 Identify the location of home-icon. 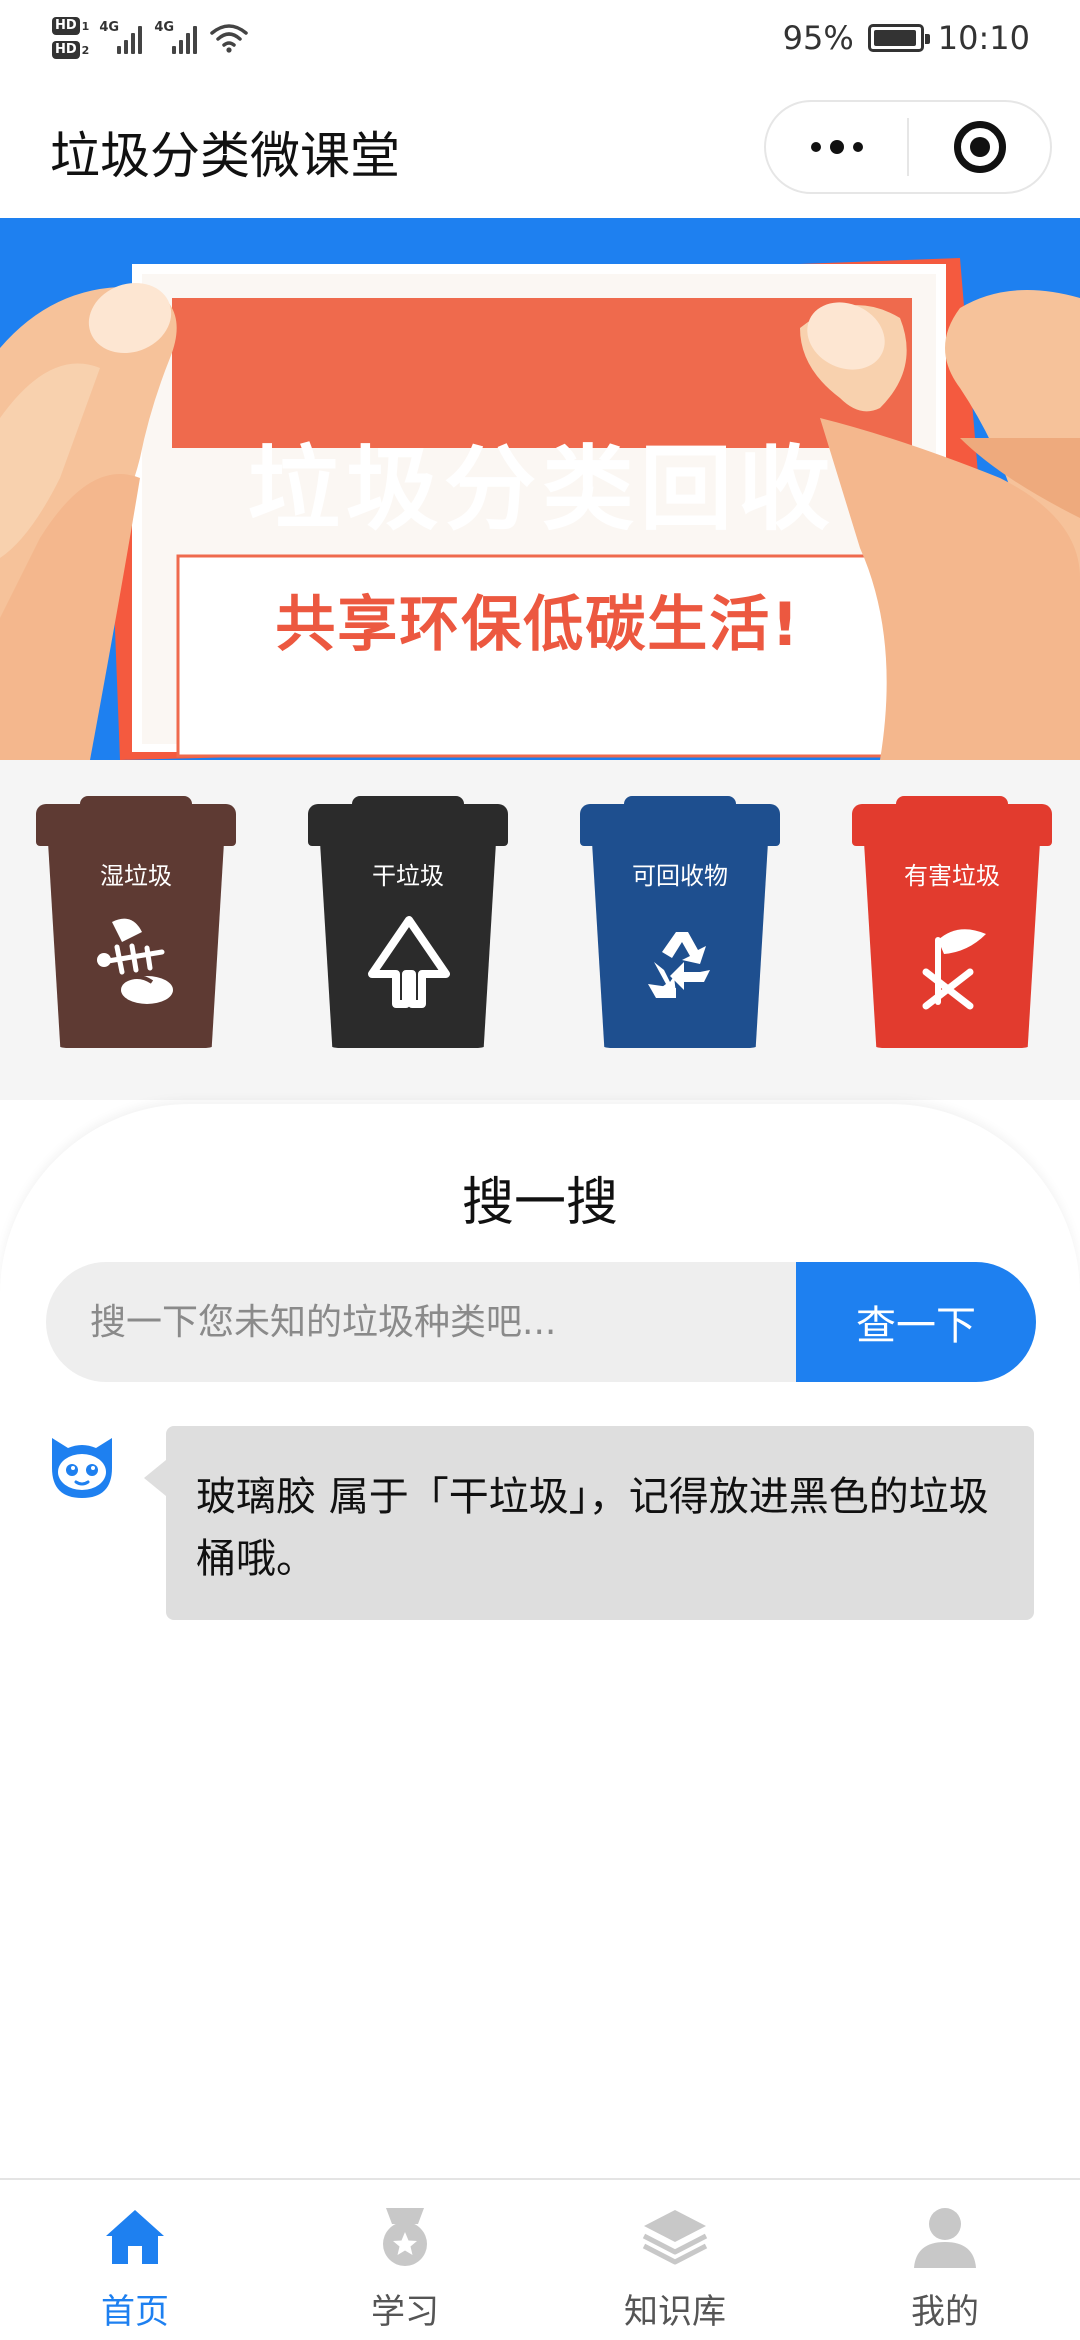
(135, 2237).